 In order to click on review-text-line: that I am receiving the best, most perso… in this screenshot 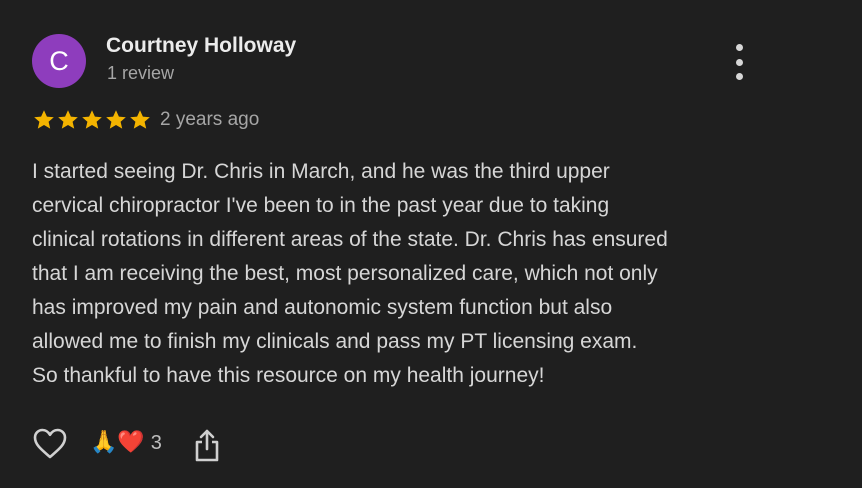, I will do `click(345, 273)`.